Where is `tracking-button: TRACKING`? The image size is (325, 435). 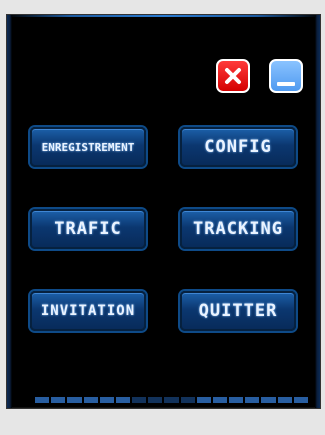 tracking-button: TRACKING is located at coordinates (238, 229).